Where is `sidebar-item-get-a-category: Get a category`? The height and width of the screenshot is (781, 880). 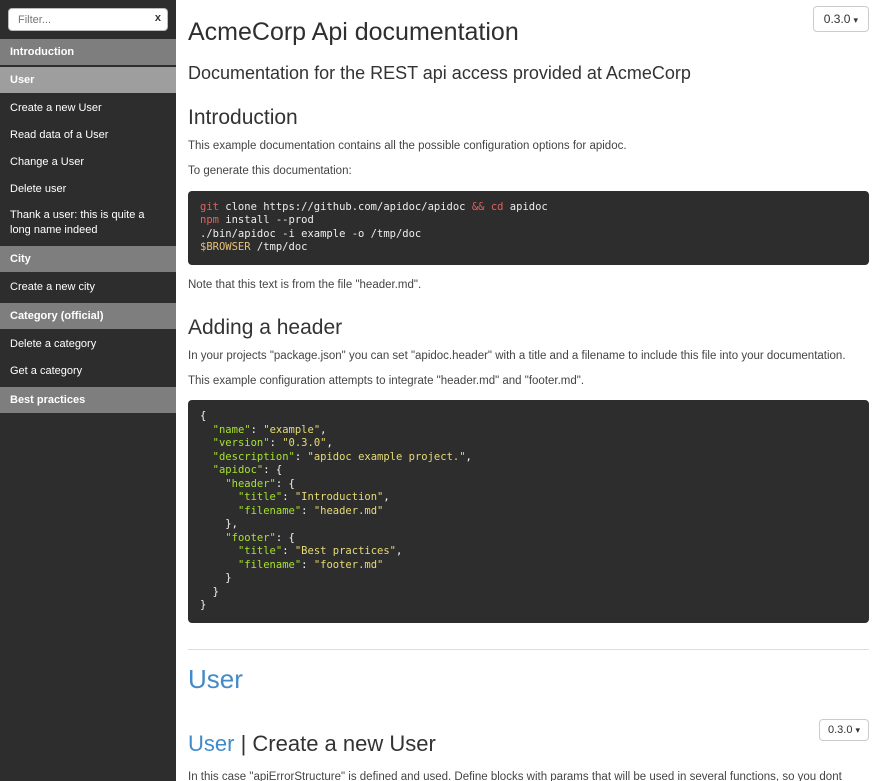 sidebar-item-get-a-category: Get a category is located at coordinates (88, 371).